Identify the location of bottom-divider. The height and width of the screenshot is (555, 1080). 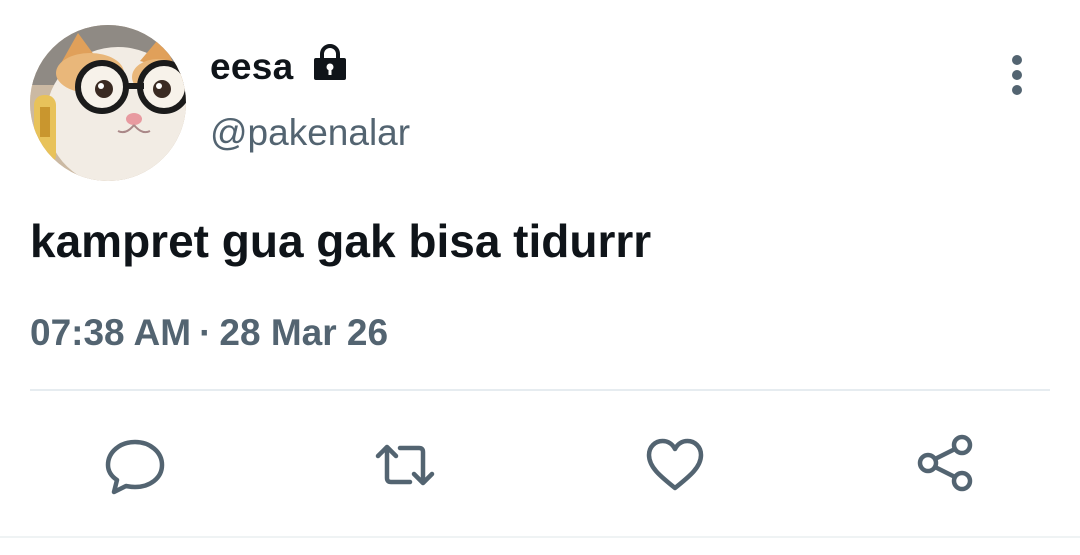
(540, 537).